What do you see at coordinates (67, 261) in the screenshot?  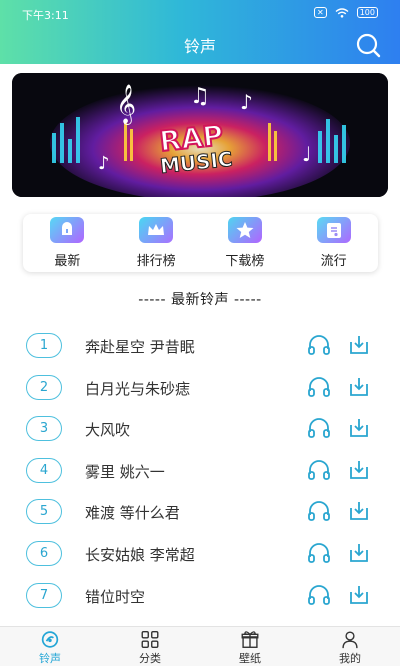 I see `category-label: 最新` at bounding box center [67, 261].